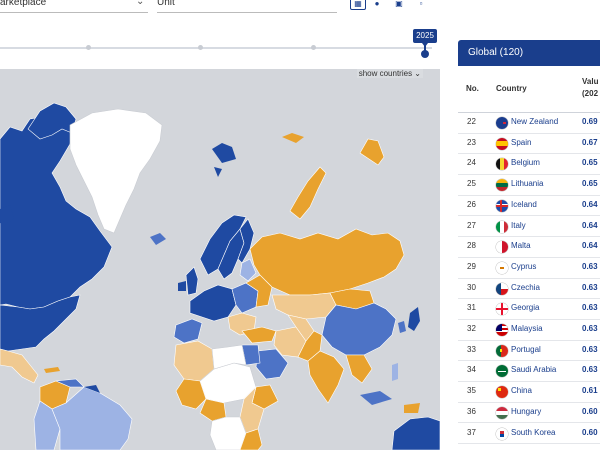 The height and width of the screenshot is (450, 600). Describe the element at coordinates (533, 432) in the screenshot. I see `country-link: South Korea` at that location.